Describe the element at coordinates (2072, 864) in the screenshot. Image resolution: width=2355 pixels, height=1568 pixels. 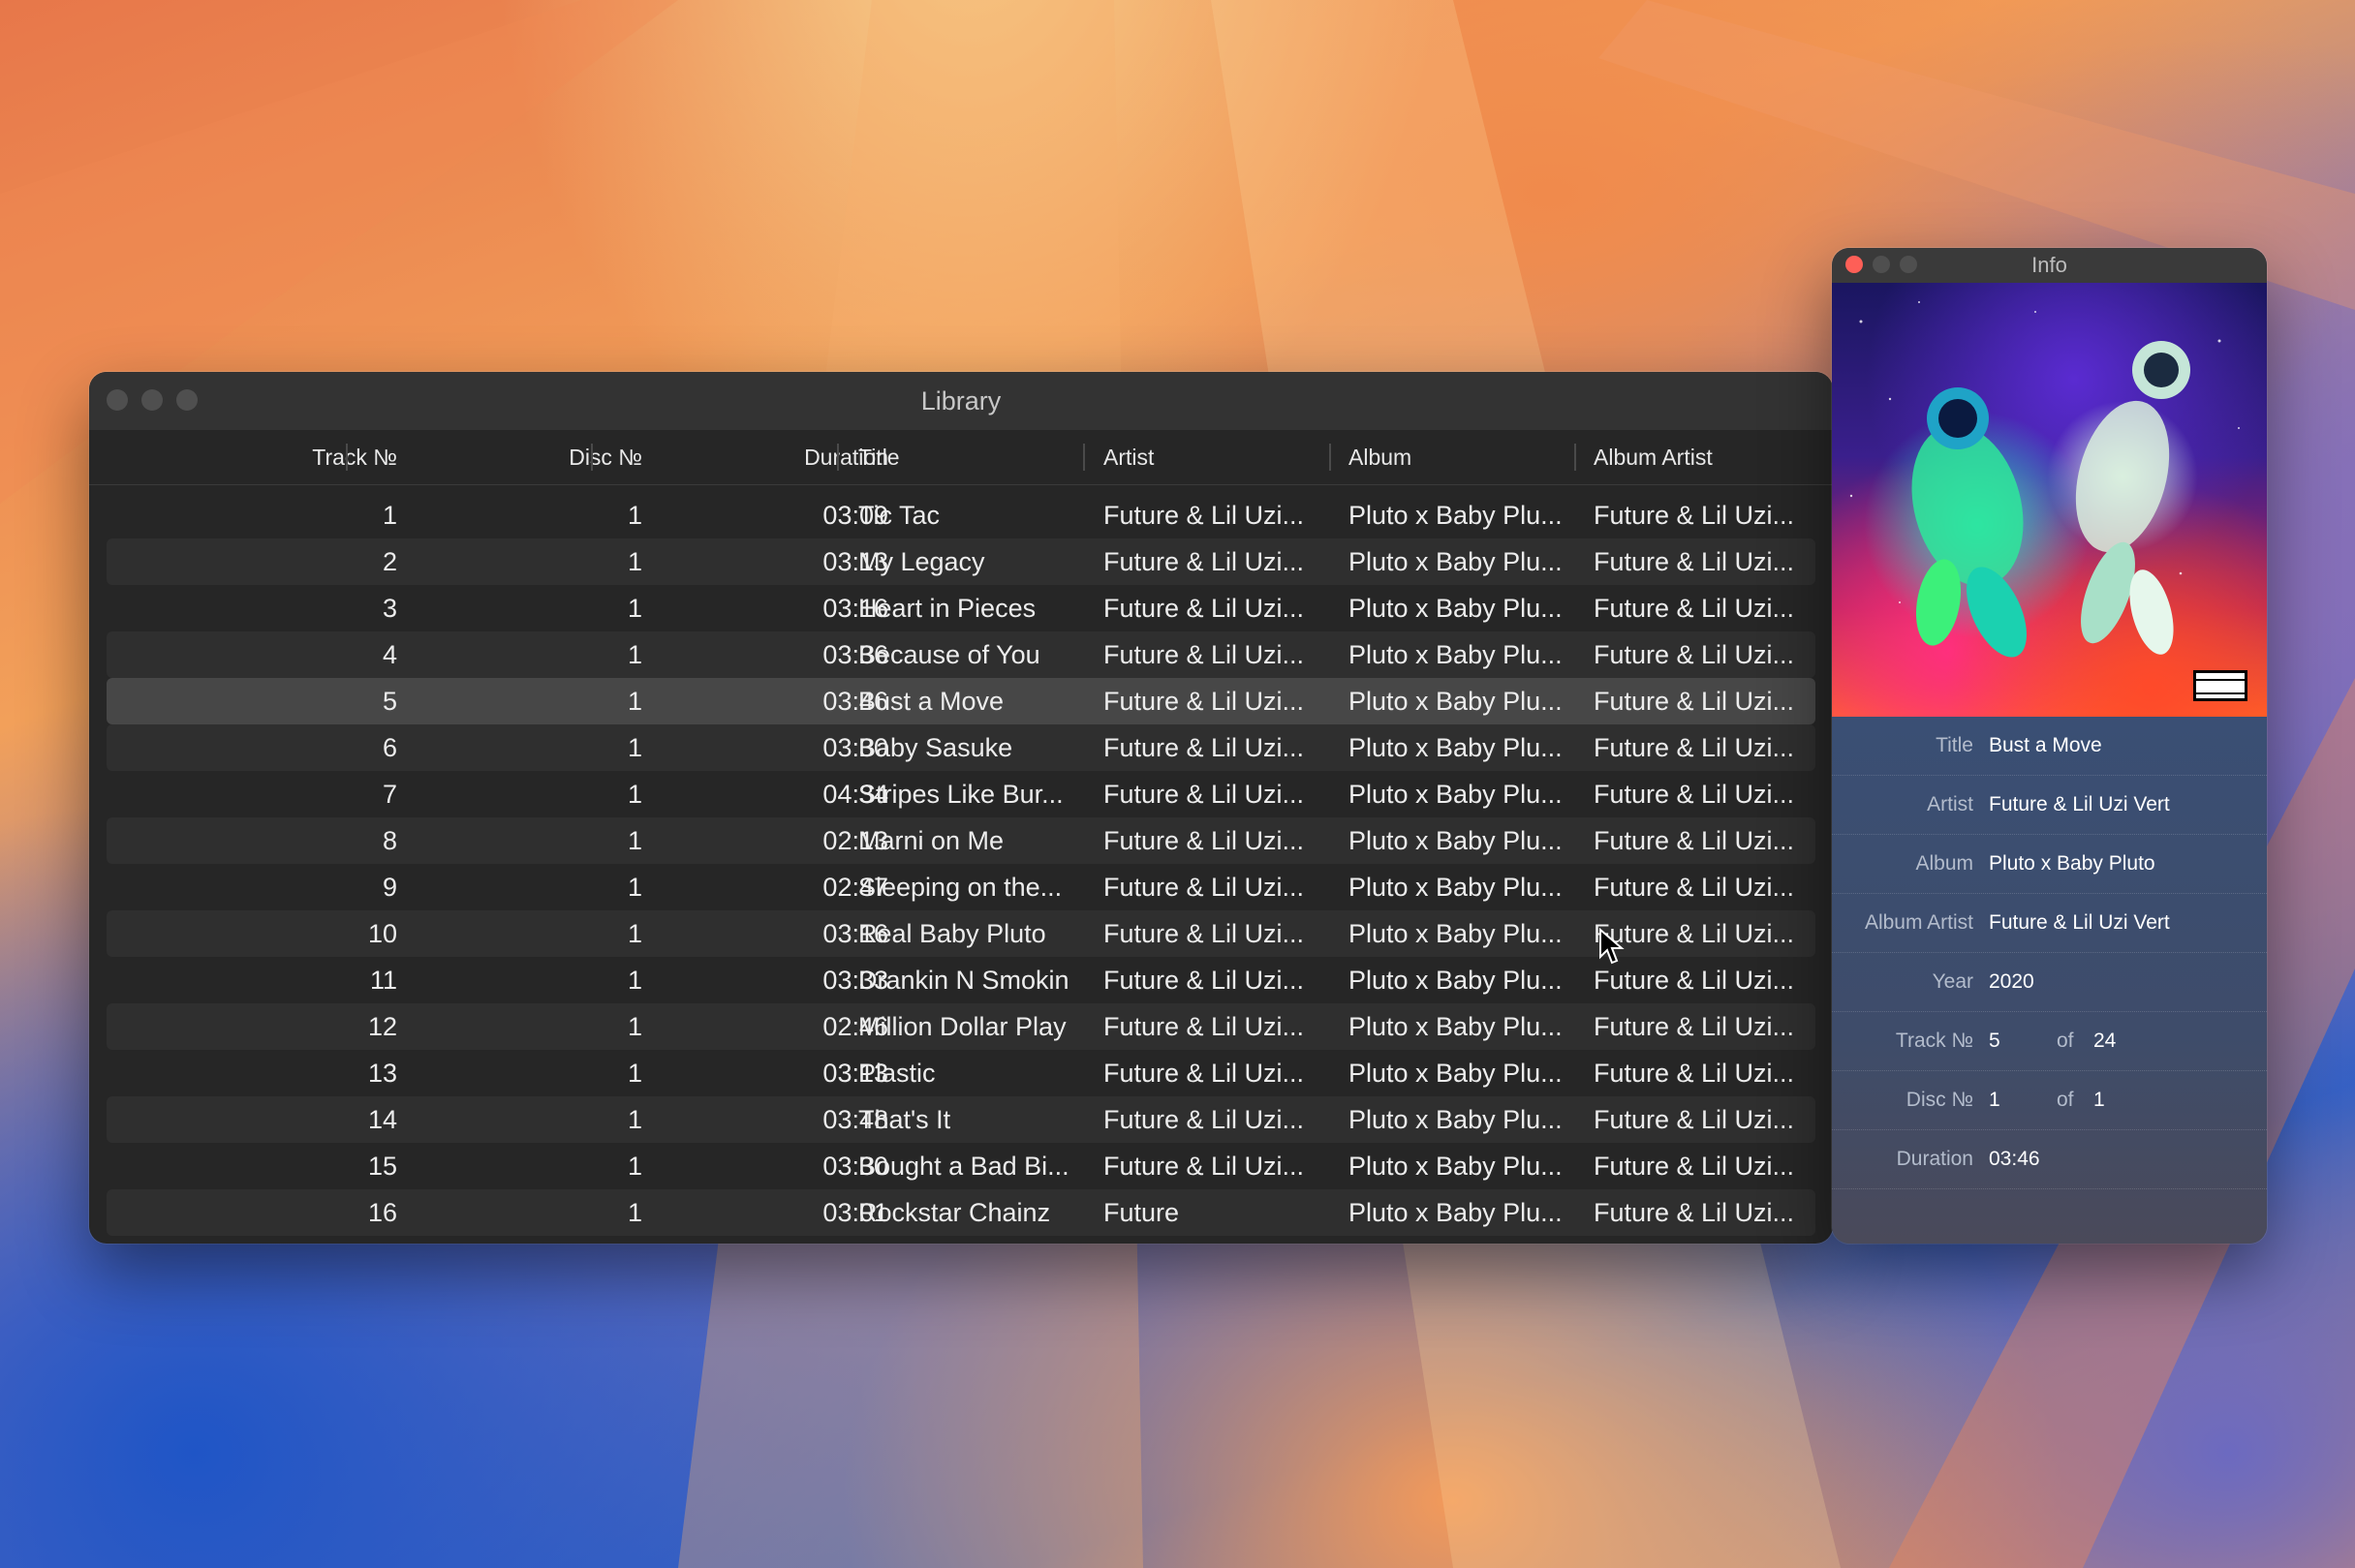
I see `info-field-value: Pluto x Baby Pluto` at that location.